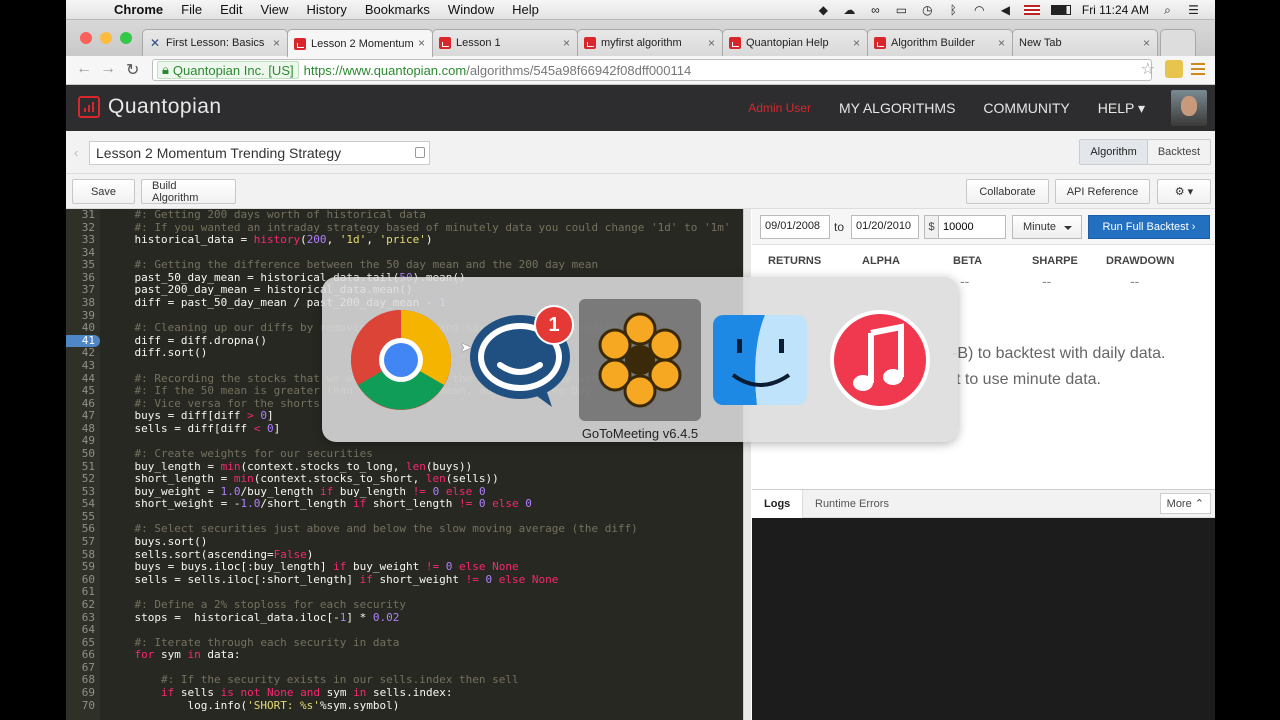 This screenshot has height=720, width=1280. What do you see at coordinates (83, 605) in the screenshot?
I see `line-number: 62` at bounding box center [83, 605].